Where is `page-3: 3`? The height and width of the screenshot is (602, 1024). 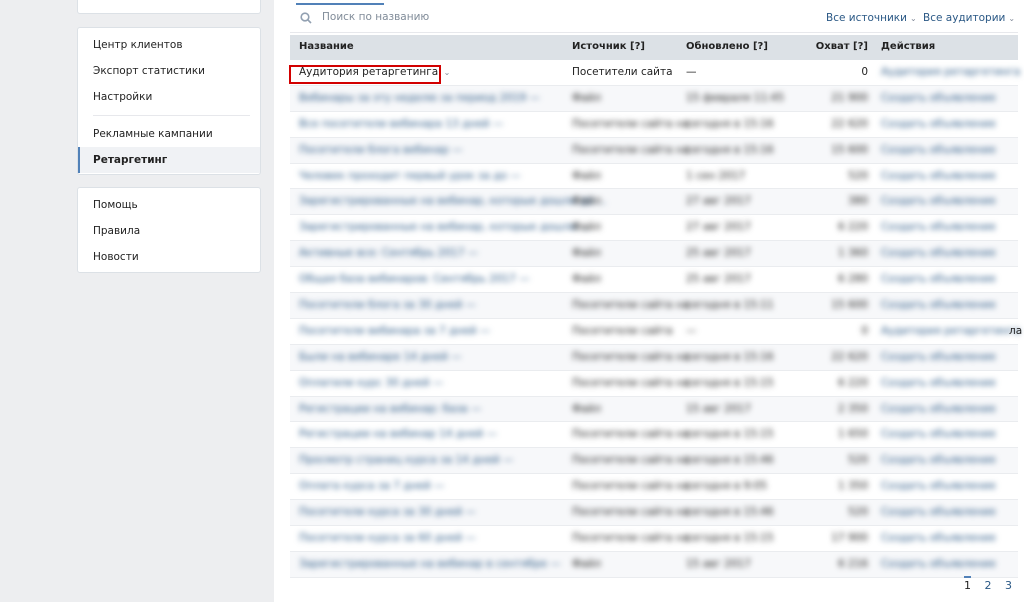
page-3: 3 is located at coordinates (1008, 585).